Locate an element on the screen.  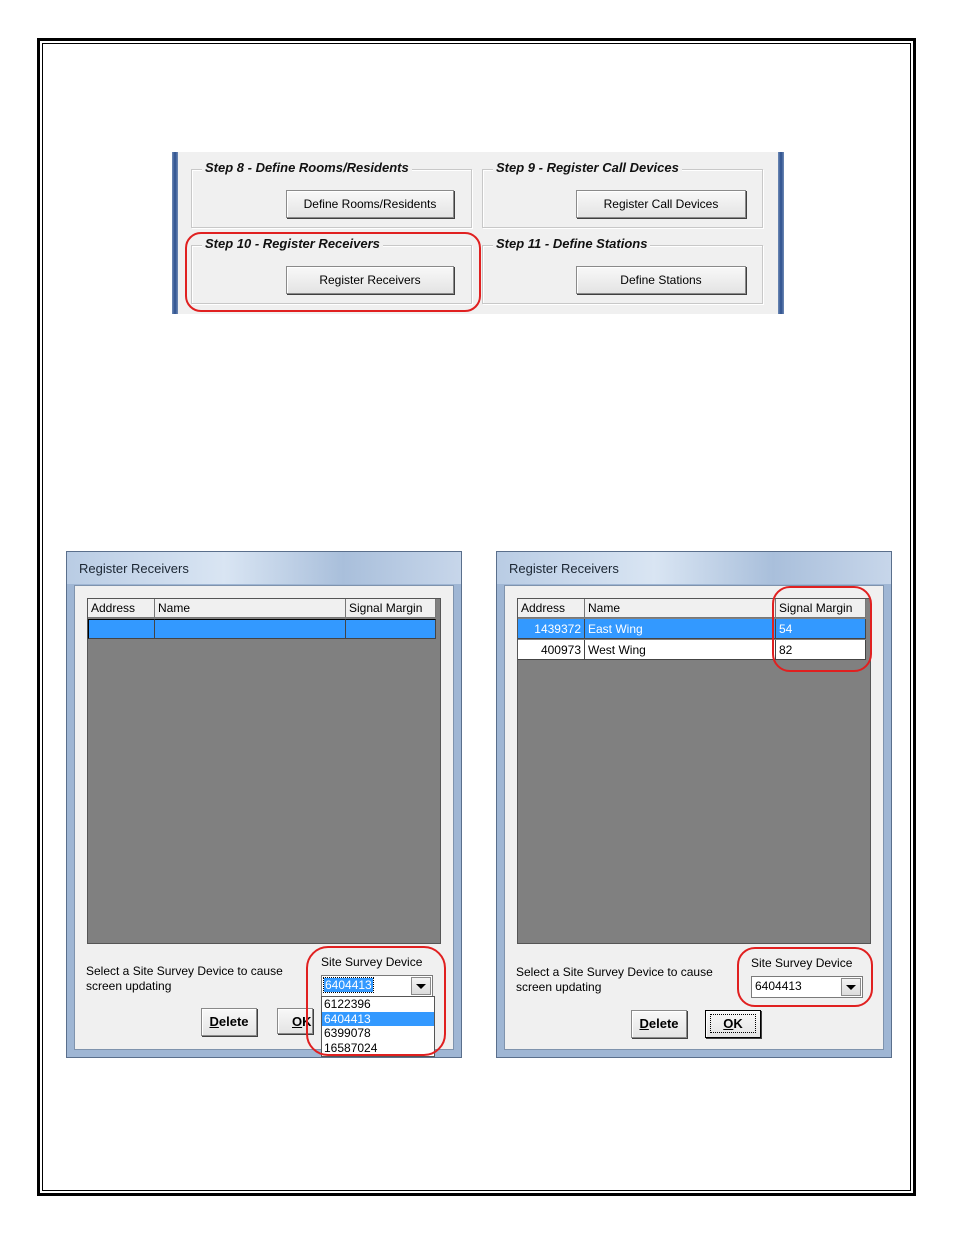
table-row is located at coordinates (262, 629).